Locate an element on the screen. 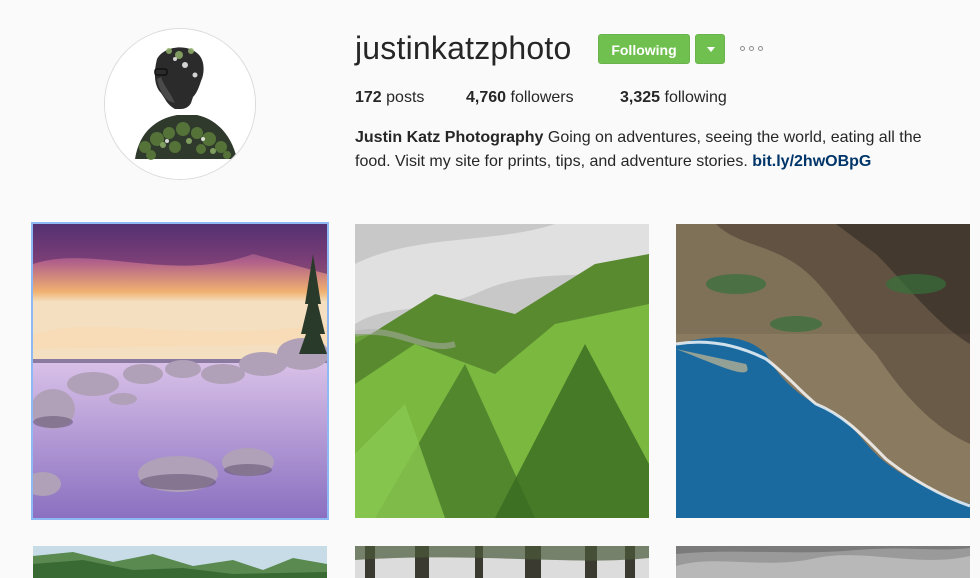 This screenshot has width=980, height=578. posts-count: 172 is located at coordinates (368, 97).